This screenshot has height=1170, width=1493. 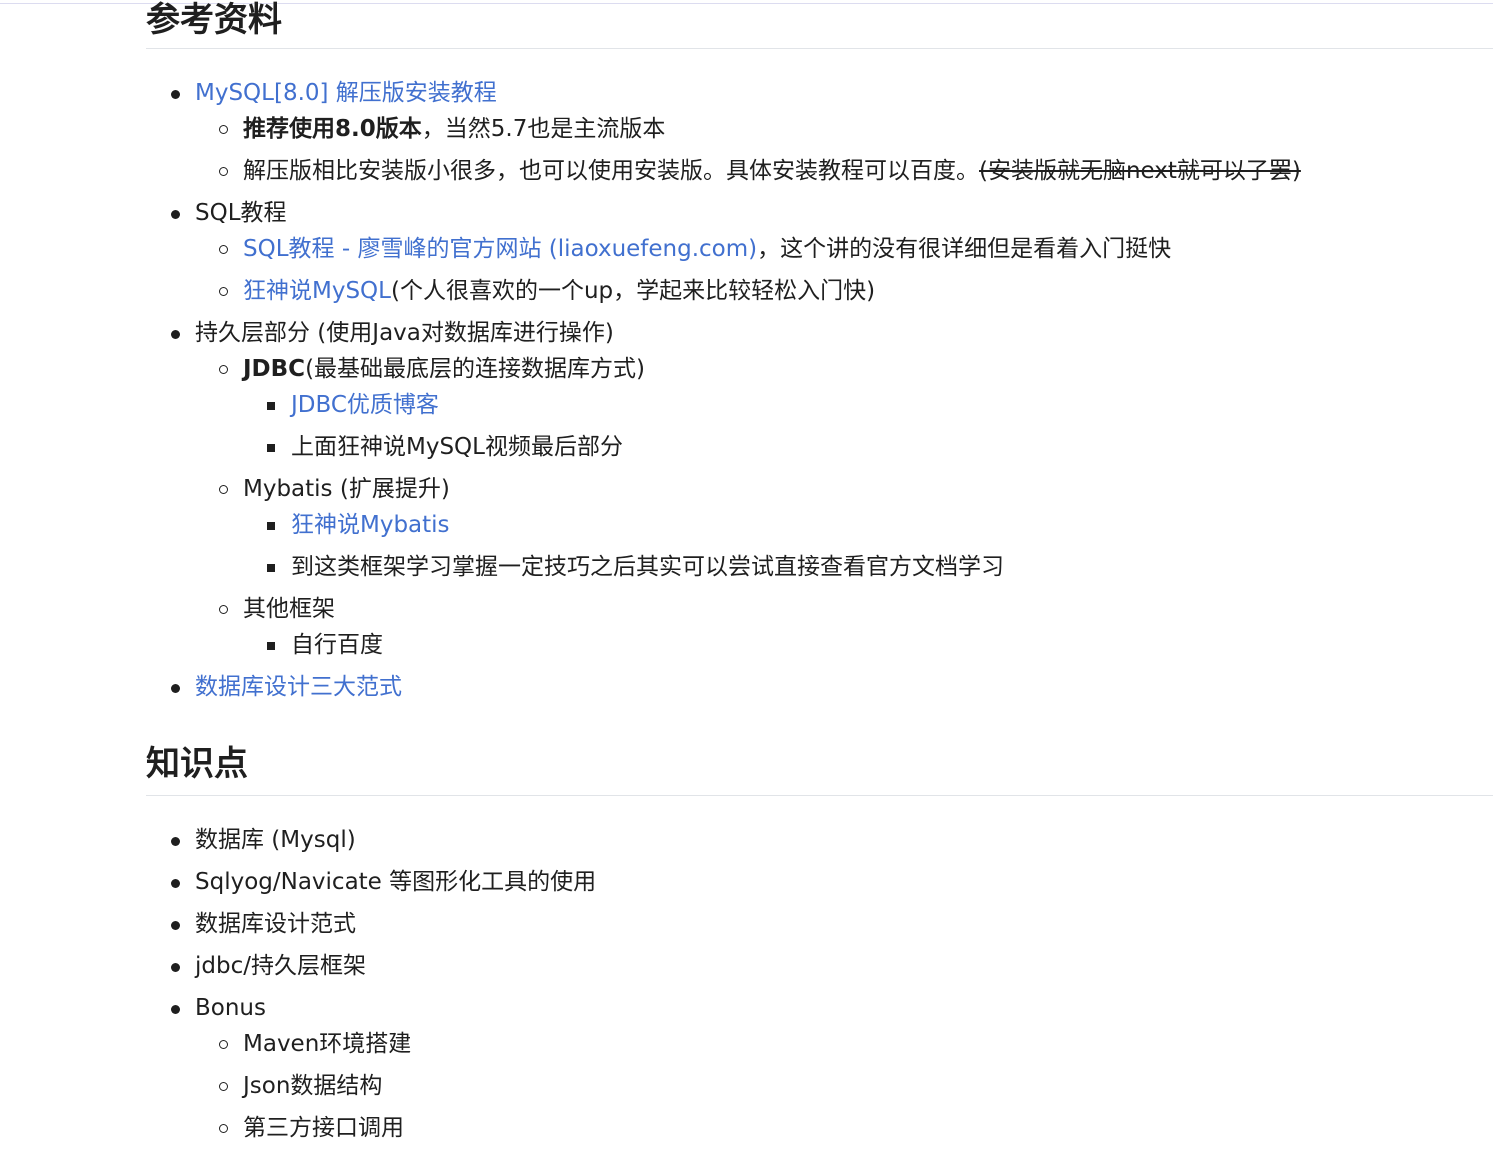 I want to click on install-note: 解压版相比安装版小很多，也可以使用安装版。具体安装教程可以百度。, so click(x=611, y=171).